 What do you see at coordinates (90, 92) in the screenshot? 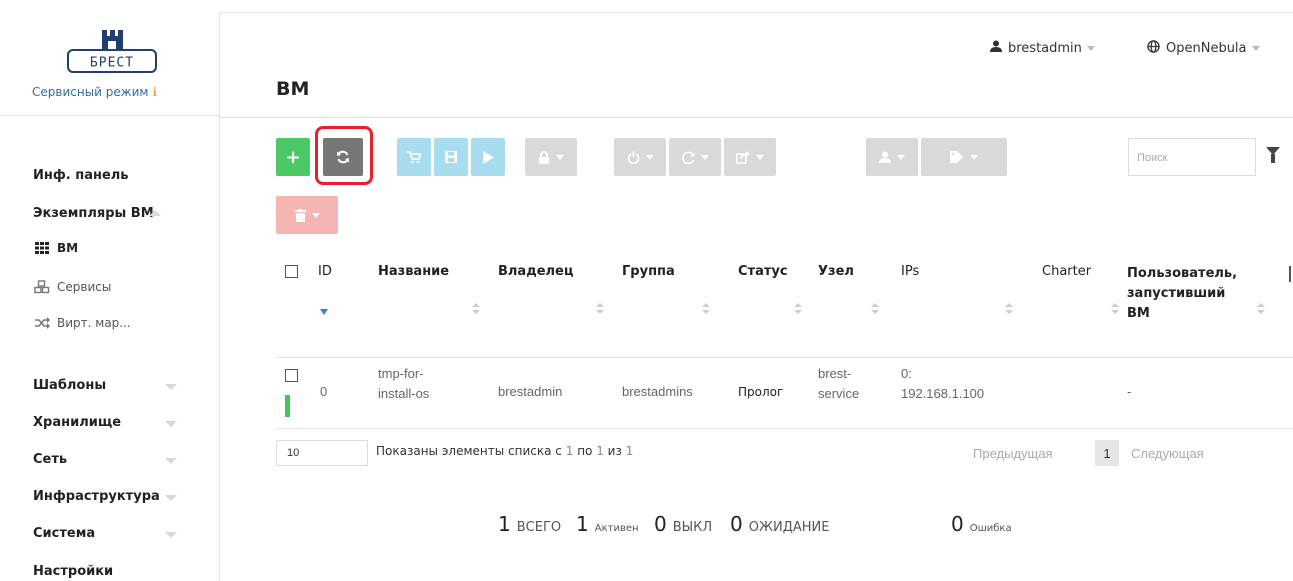
I see `service-mode-text: Сервисный режим` at bounding box center [90, 92].